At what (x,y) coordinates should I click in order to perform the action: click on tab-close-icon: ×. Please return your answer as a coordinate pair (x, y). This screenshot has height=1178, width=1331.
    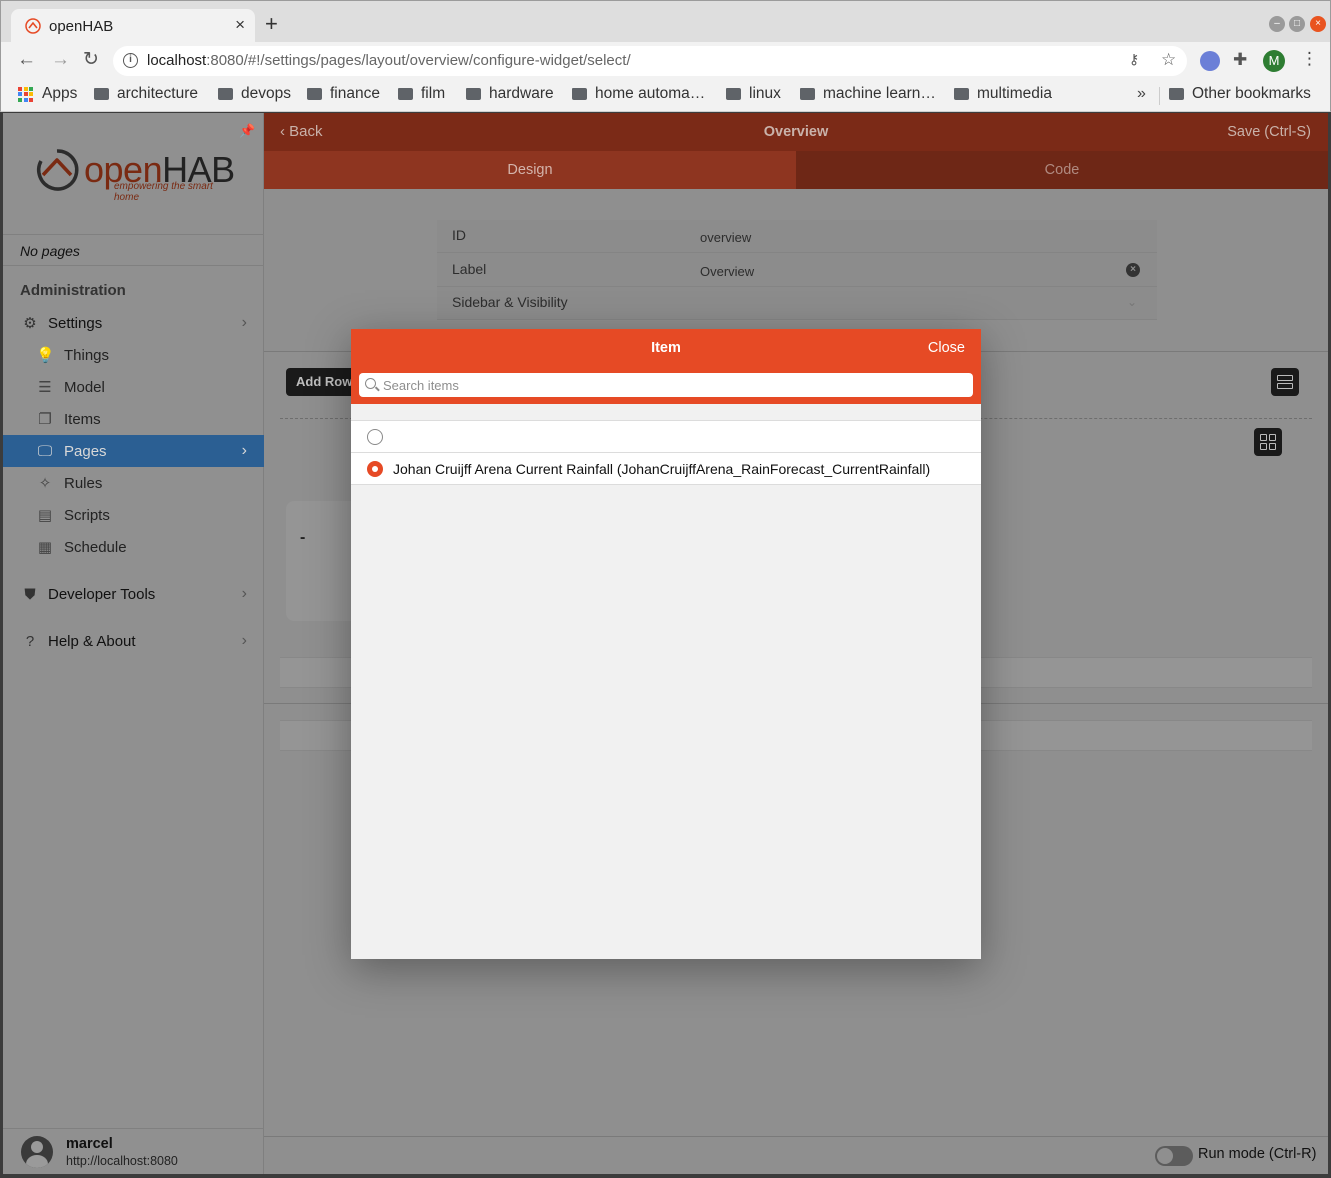
    Looking at the image, I should click on (240, 25).